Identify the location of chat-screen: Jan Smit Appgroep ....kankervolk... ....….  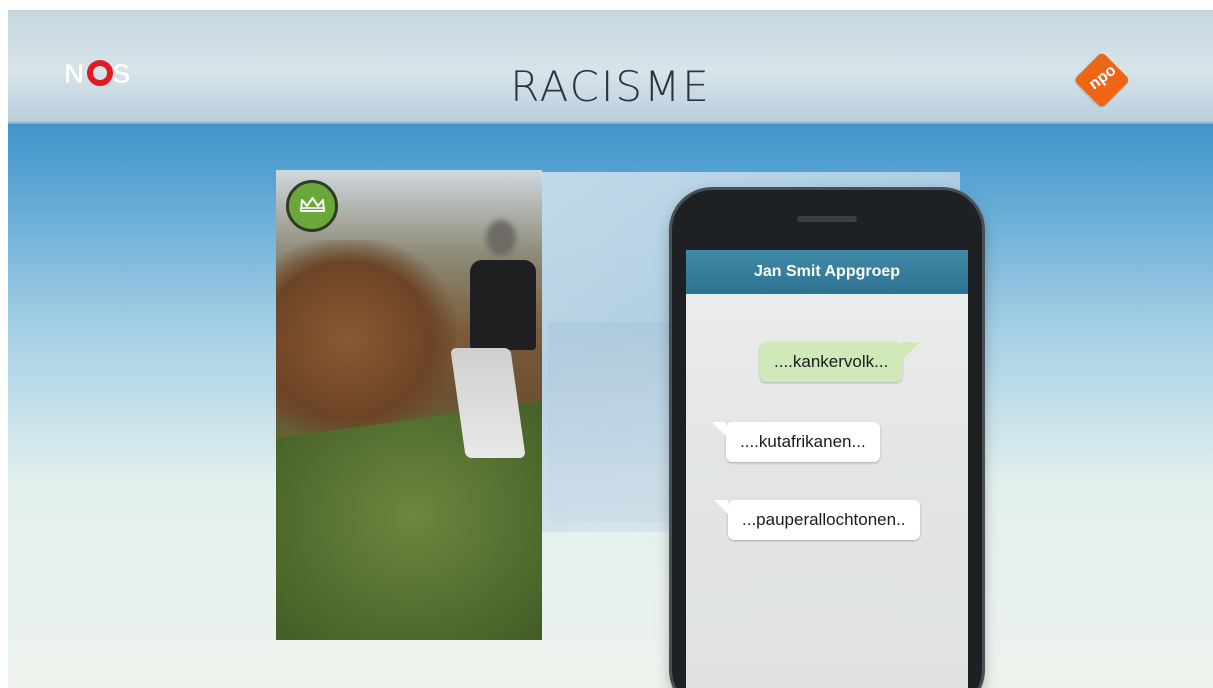
(827, 469).